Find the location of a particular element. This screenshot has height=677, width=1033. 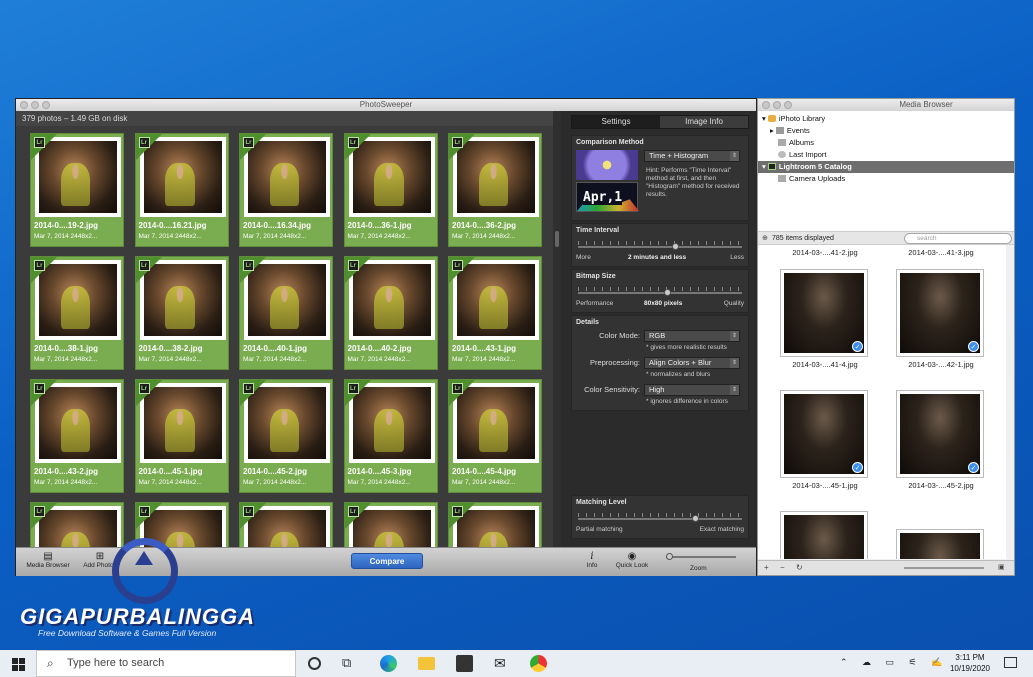

taskbar-search-box: ⌕ Type here to search is located at coordinates (166, 663).